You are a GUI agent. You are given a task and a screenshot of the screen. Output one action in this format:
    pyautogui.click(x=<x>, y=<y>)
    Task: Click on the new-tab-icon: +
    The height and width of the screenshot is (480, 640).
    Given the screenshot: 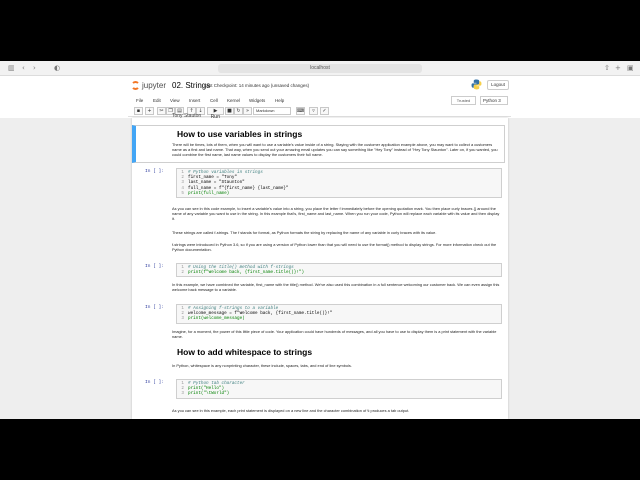 What is the action you would take?
    pyautogui.click(x=618, y=68)
    